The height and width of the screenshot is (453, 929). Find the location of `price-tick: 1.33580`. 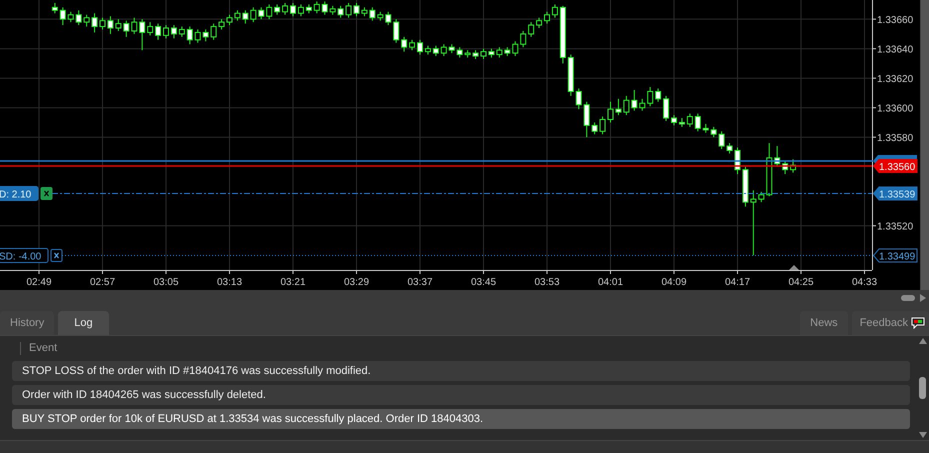

price-tick: 1.33580 is located at coordinates (895, 138).